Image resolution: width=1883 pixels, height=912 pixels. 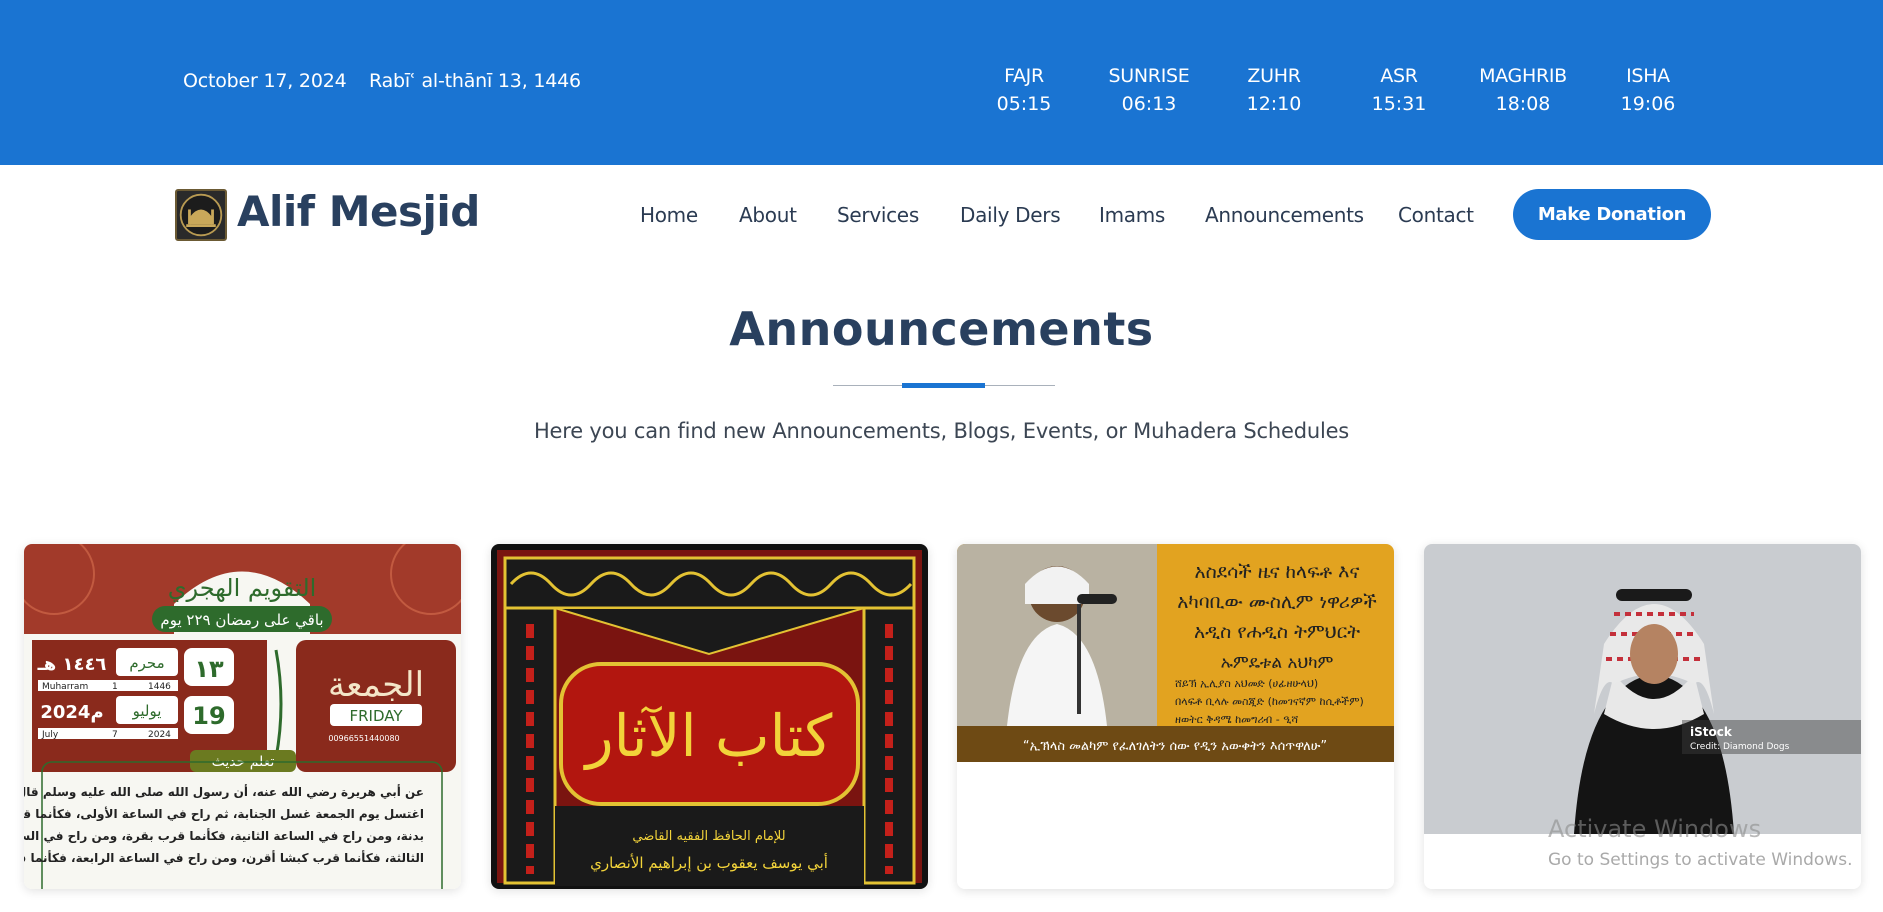 I want to click on hijri-latin-day: 1, so click(x=115, y=687).